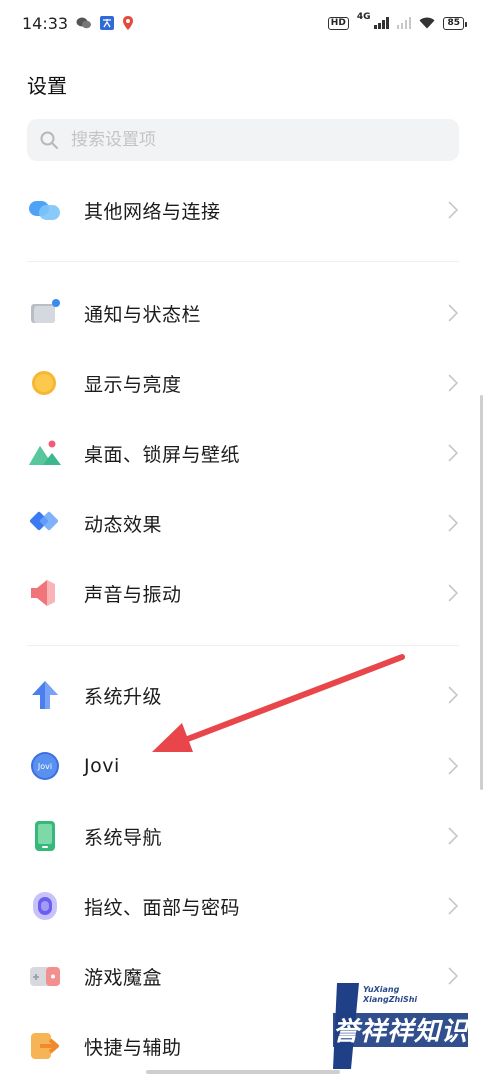 The height and width of the screenshot is (1080, 486). Describe the element at coordinates (45, 836) in the screenshot. I see `system-navigation-icon` at that location.